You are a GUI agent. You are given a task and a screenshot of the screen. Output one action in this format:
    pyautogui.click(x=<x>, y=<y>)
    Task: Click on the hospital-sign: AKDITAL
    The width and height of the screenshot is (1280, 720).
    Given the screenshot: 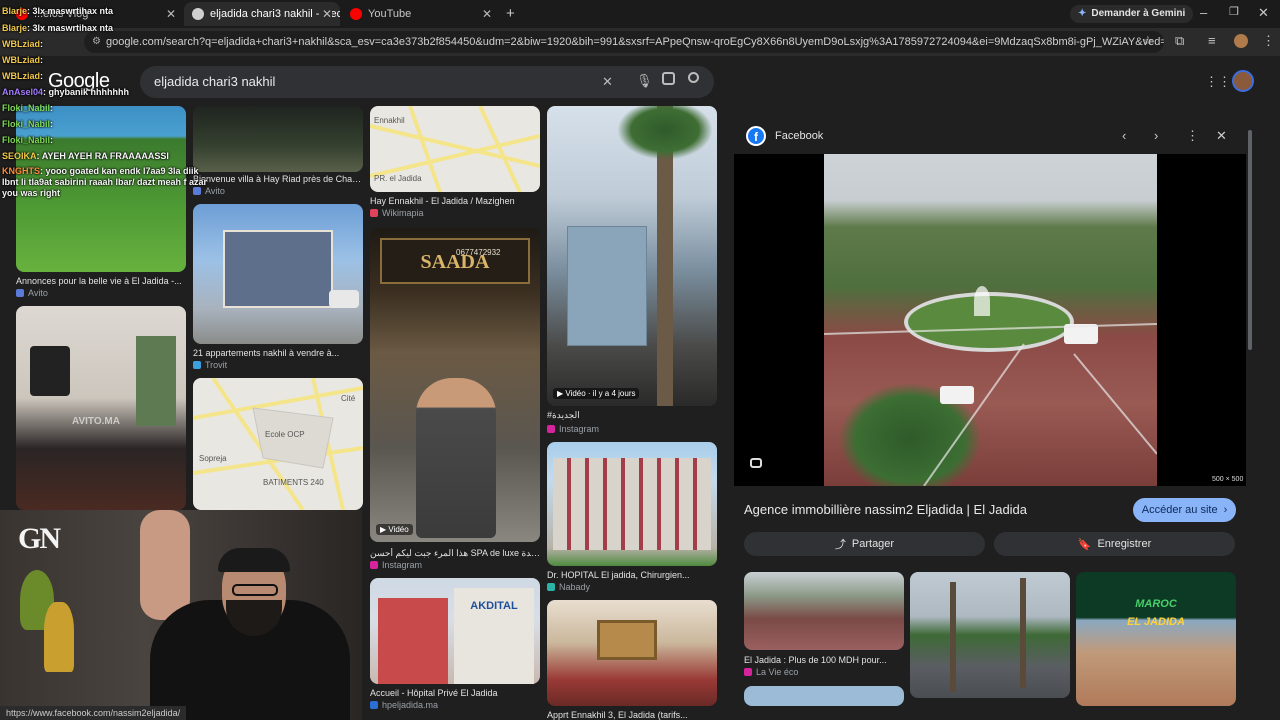 What is the action you would take?
    pyautogui.click(x=494, y=636)
    